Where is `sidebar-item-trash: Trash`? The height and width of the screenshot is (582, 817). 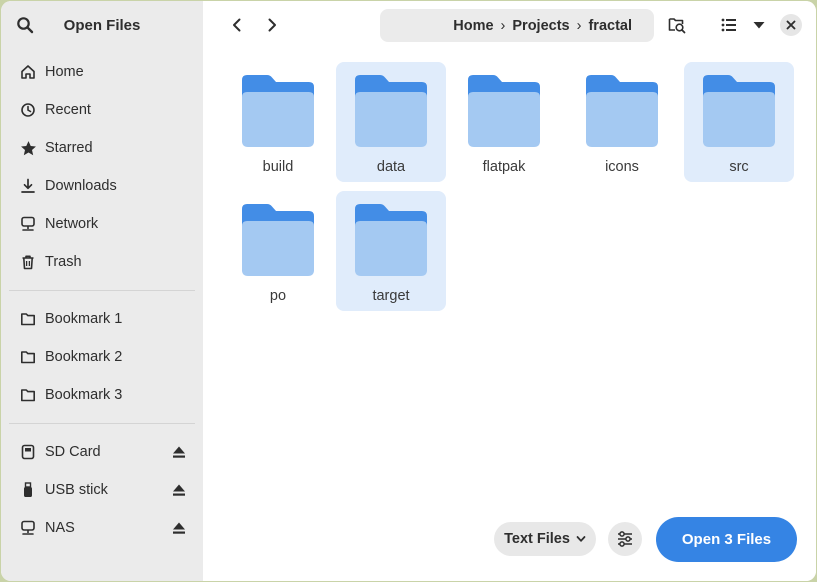
sidebar-item-trash: Trash is located at coordinates (102, 262).